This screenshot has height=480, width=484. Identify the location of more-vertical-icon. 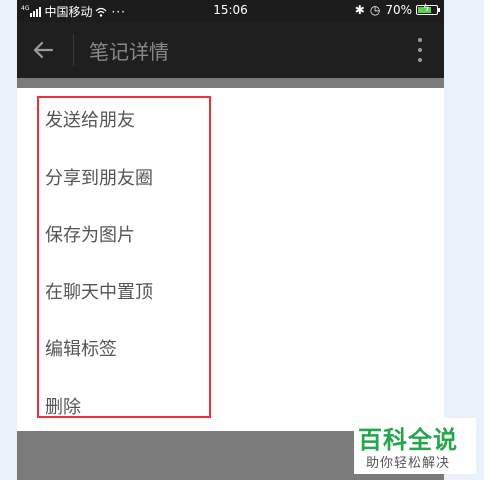
(420, 40).